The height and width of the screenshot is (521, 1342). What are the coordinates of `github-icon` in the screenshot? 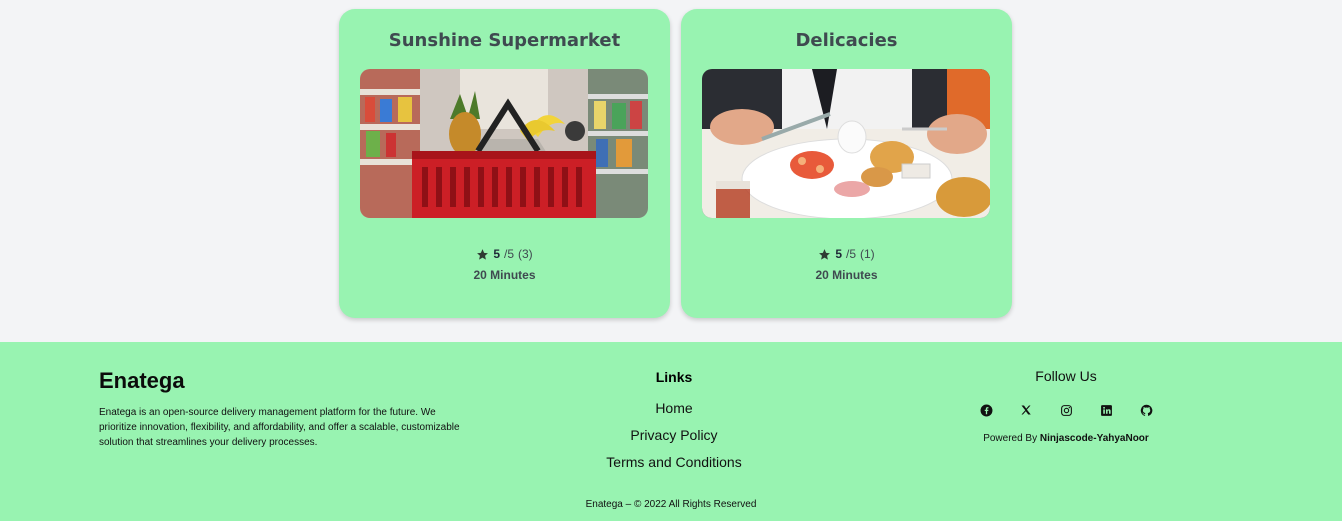 It's located at (1146, 410).